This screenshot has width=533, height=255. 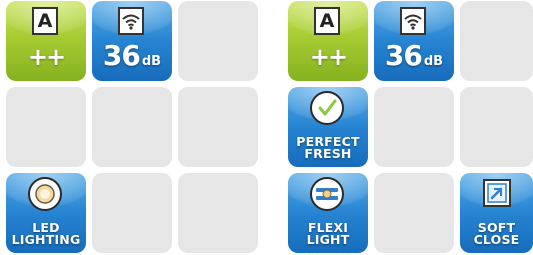 What do you see at coordinates (328, 147) in the screenshot?
I see `feature-label: PERFECT FRESH` at bounding box center [328, 147].